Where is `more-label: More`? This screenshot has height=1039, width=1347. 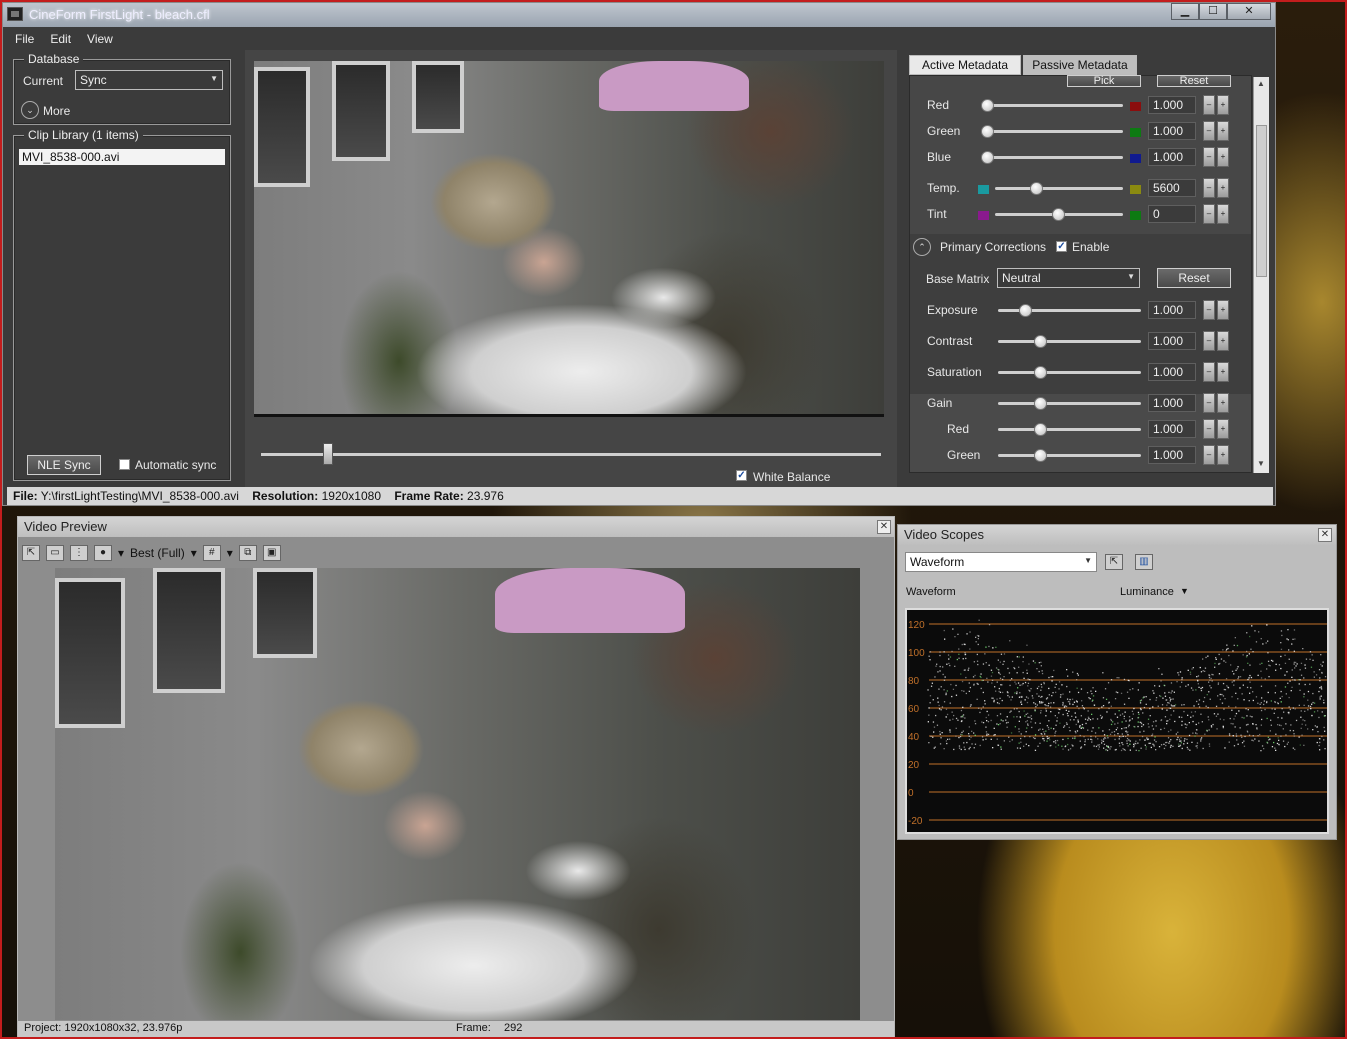 more-label: More is located at coordinates (56, 111).